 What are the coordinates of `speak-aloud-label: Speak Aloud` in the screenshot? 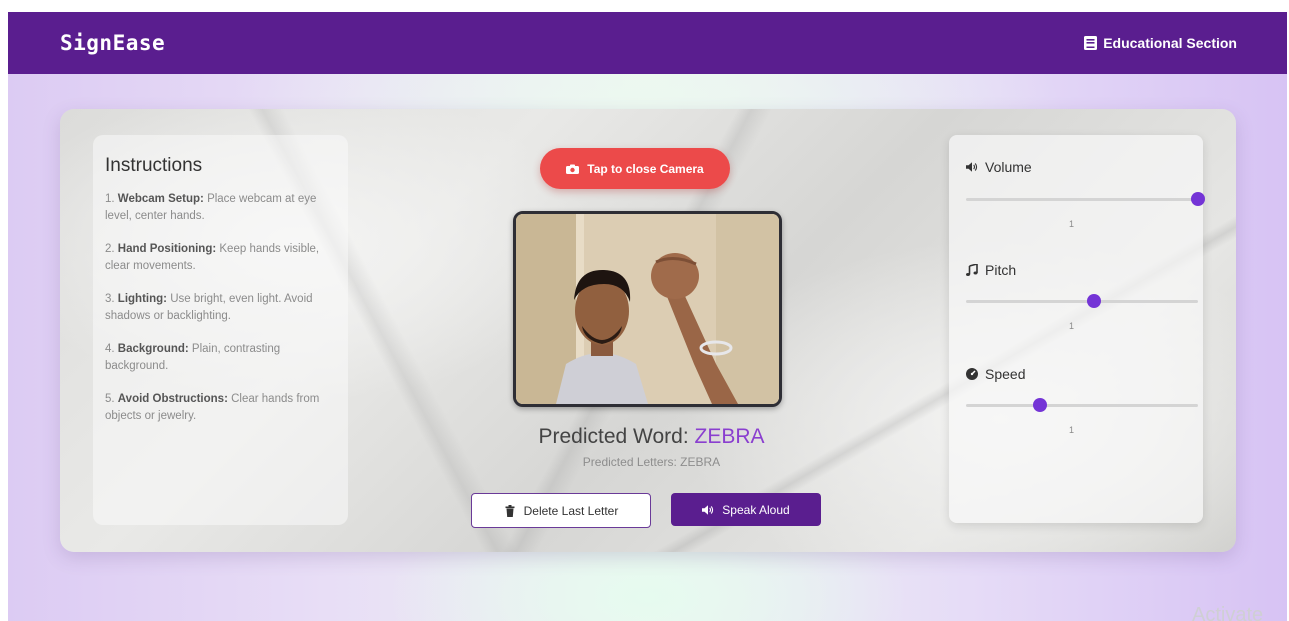 It's located at (756, 509).